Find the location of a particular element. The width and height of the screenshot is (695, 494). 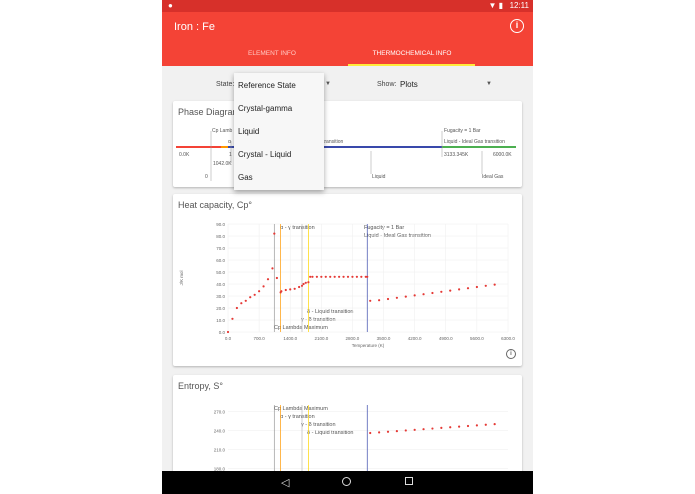

s-annot-gamma-delta: γ - δ transition is located at coordinates (318, 425).